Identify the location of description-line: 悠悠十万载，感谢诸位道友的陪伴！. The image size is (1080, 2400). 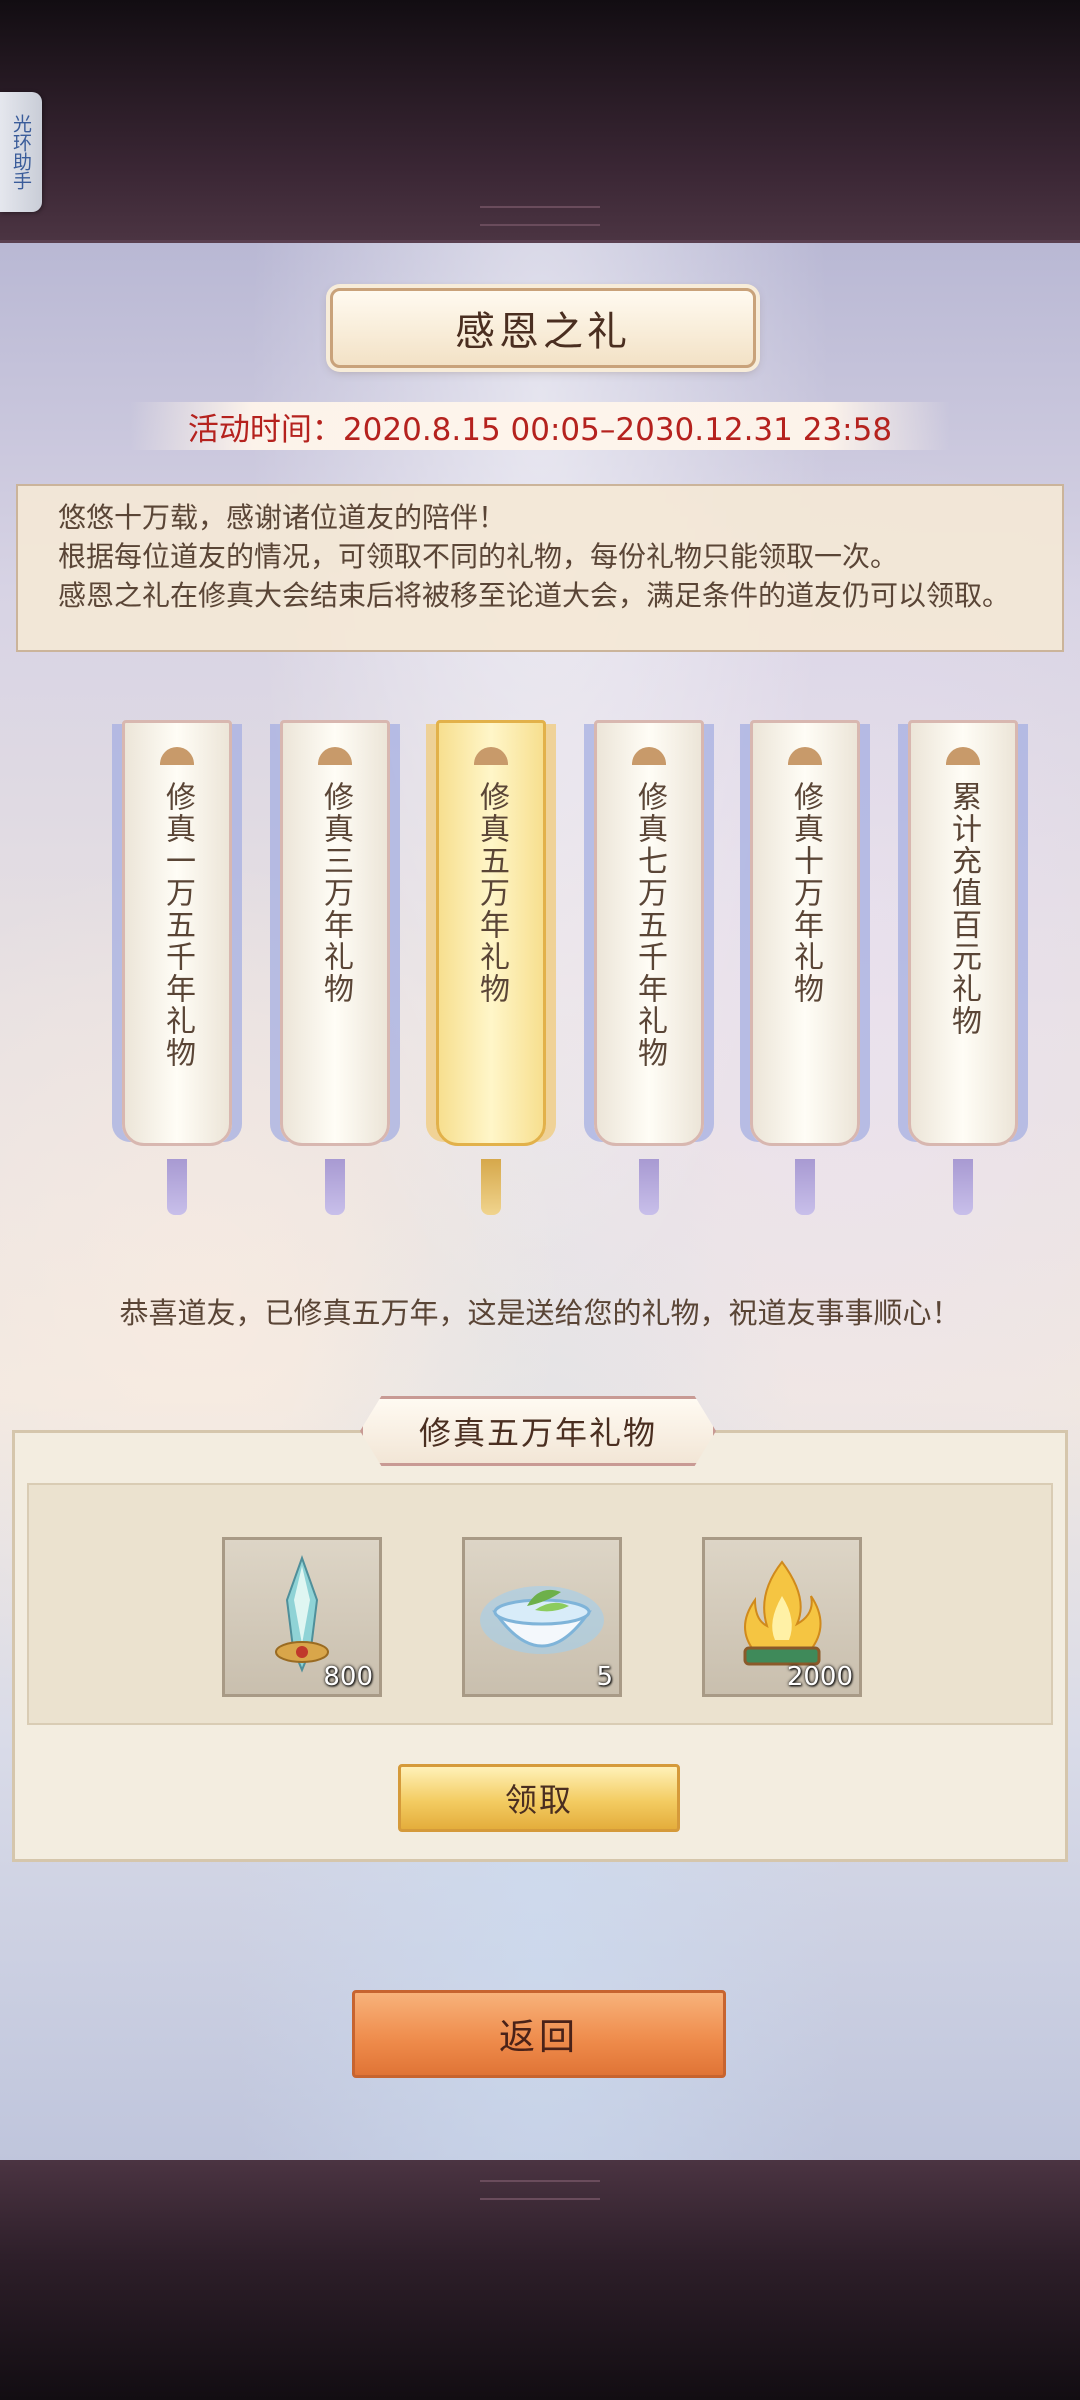
(282, 517).